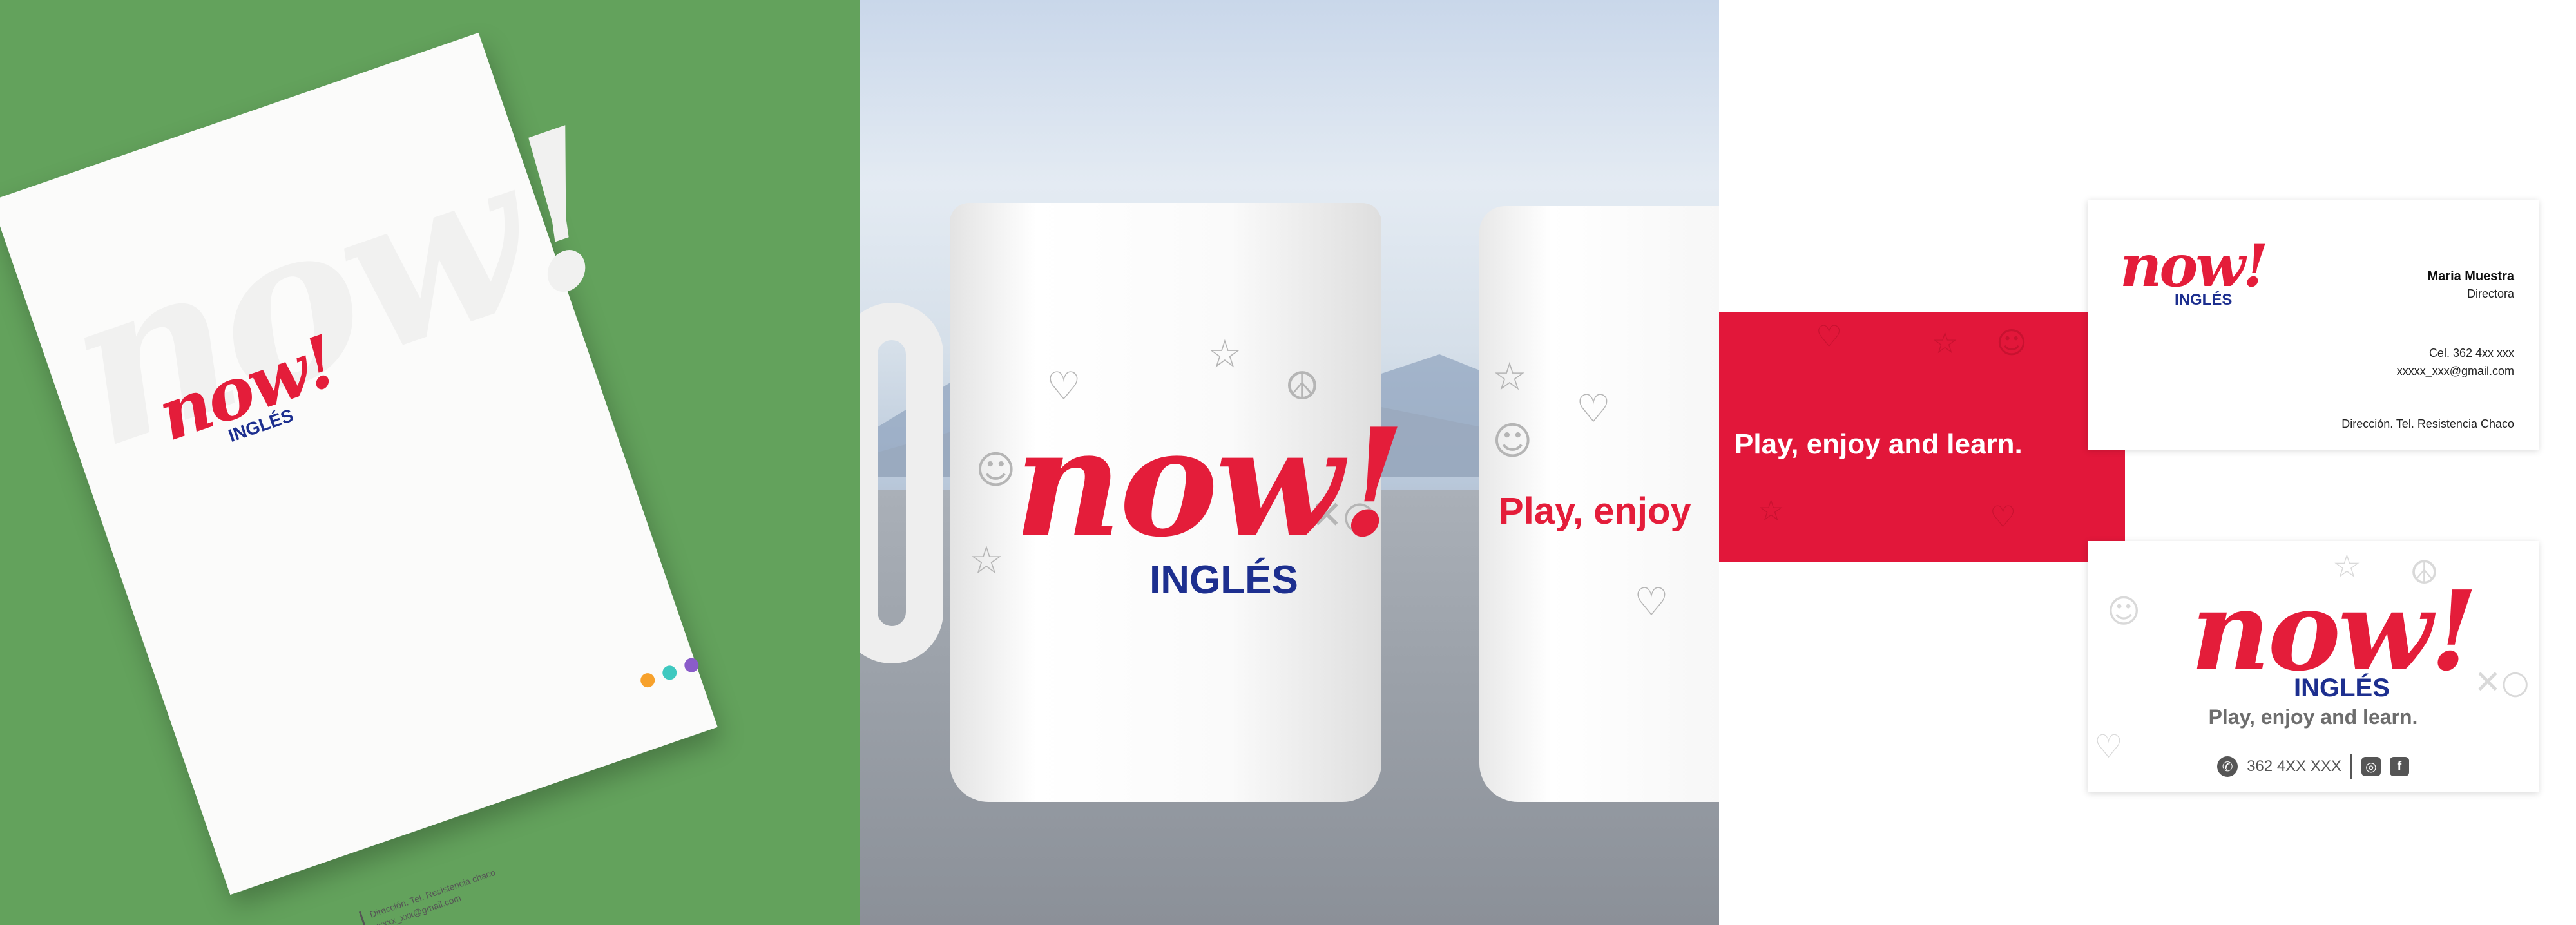  Describe the element at coordinates (1210, 483) in the screenshot. I see `mug-logo-word: now!` at that location.